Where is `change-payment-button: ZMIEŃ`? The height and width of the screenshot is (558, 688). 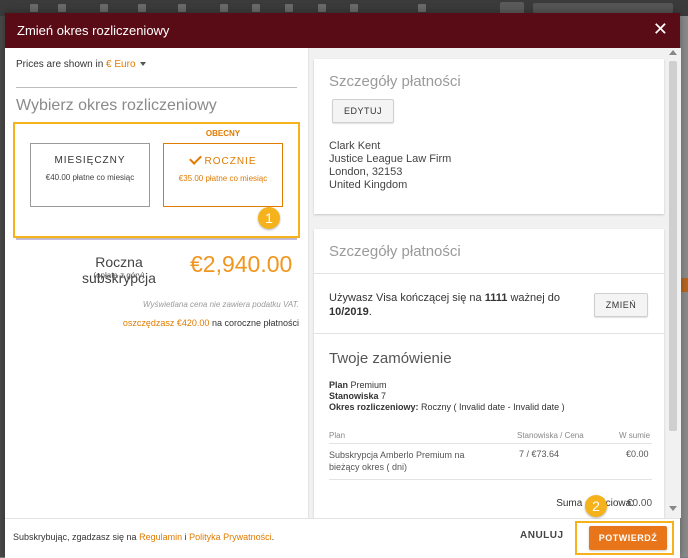 change-payment-button: ZMIEŃ is located at coordinates (621, 305).